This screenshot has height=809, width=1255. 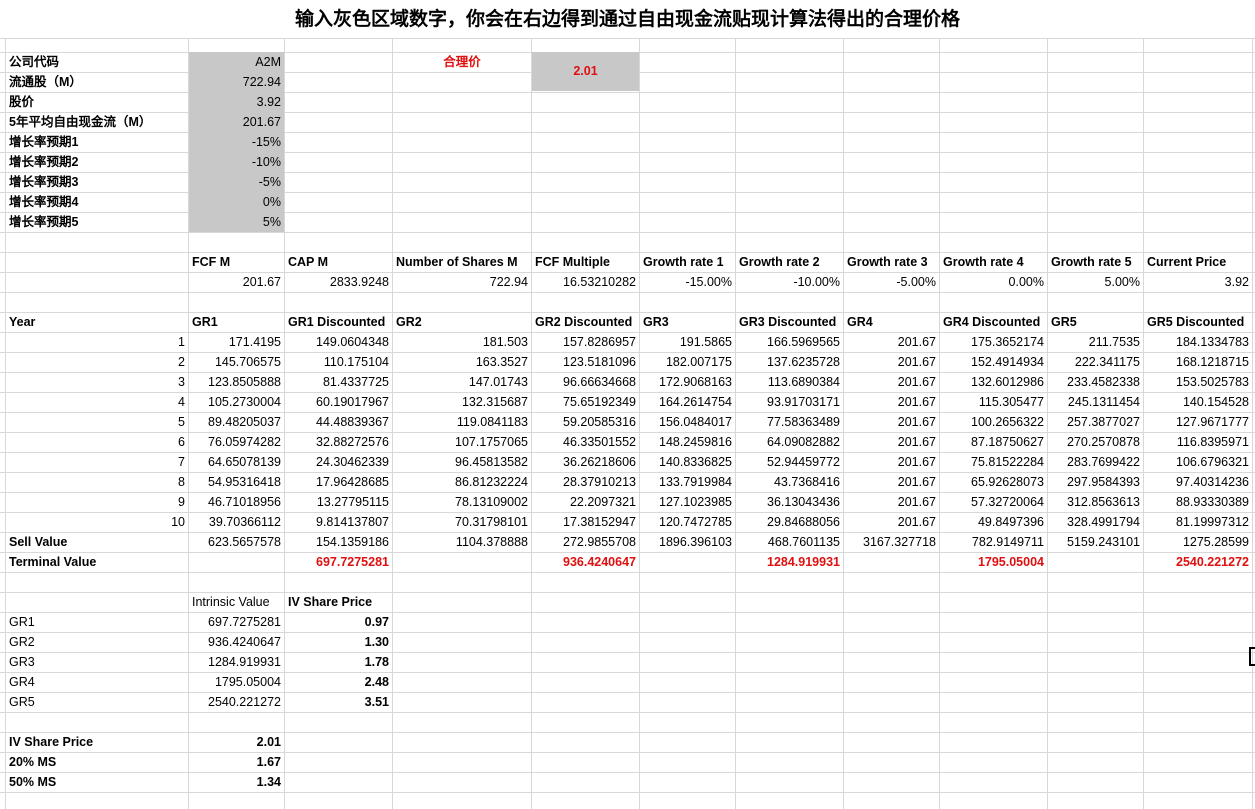 I want to click on summary-value: 2833.9248, so click(x=338, y=282).